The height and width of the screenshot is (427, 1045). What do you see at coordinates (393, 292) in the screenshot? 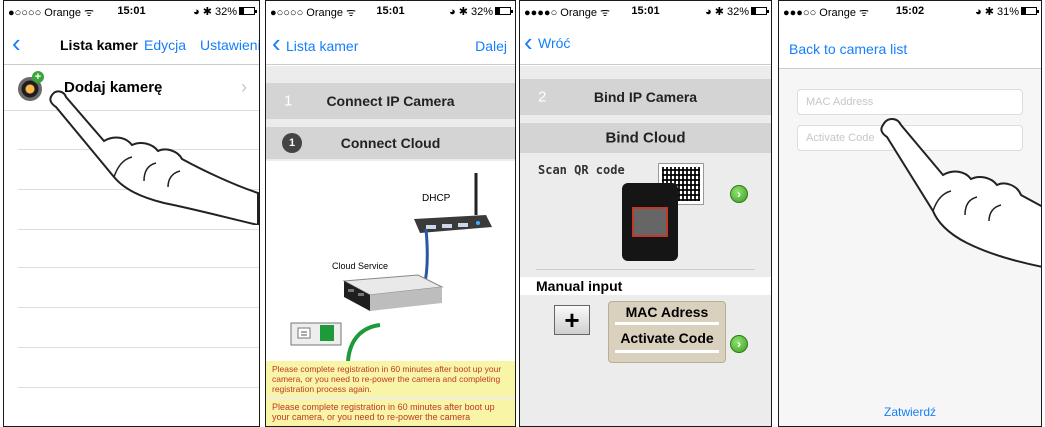
I see `cloud-box-icon` at bounding box center [393, 292].